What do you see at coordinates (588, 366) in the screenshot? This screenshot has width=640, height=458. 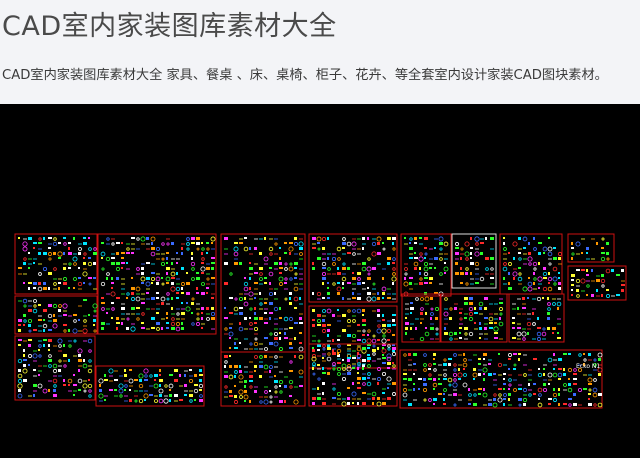 I see `cad-sheet-label: Ecko N1` at bounding box center [588, 366].